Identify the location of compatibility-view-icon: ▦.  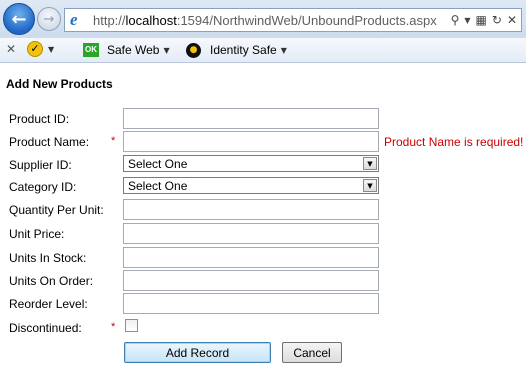
(481, 20).